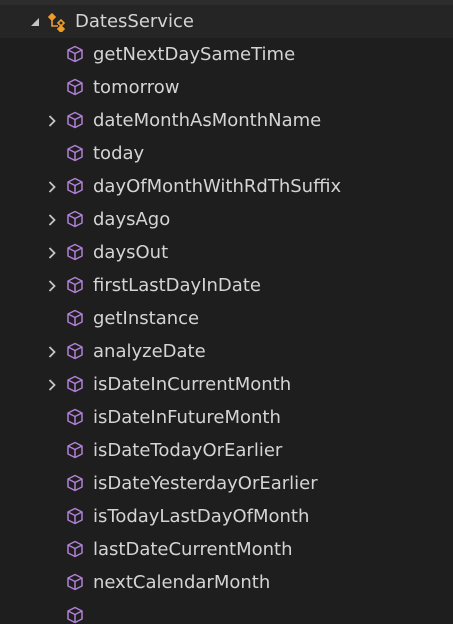 The width and height of the screenshot is (453, 624). I want to click on tree-item-label: isDateInCurrentMonth, so click(192, 384).